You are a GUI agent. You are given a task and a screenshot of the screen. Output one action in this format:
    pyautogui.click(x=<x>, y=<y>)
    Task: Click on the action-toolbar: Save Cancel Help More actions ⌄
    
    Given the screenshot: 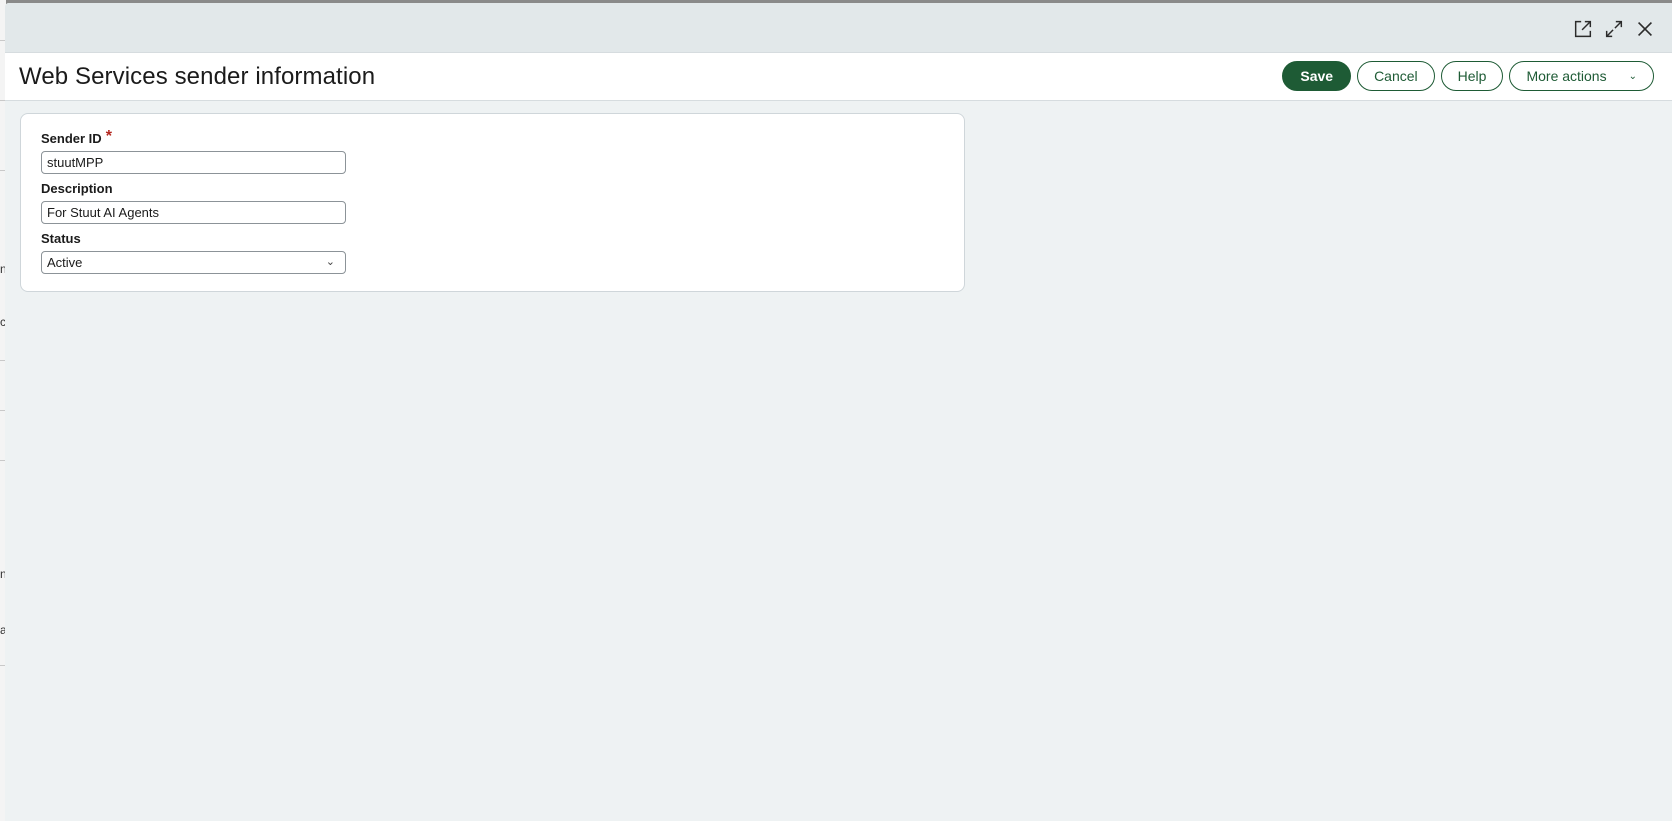 What is the action you would take?
    pyautogui.click(x=1468, y=76)
    